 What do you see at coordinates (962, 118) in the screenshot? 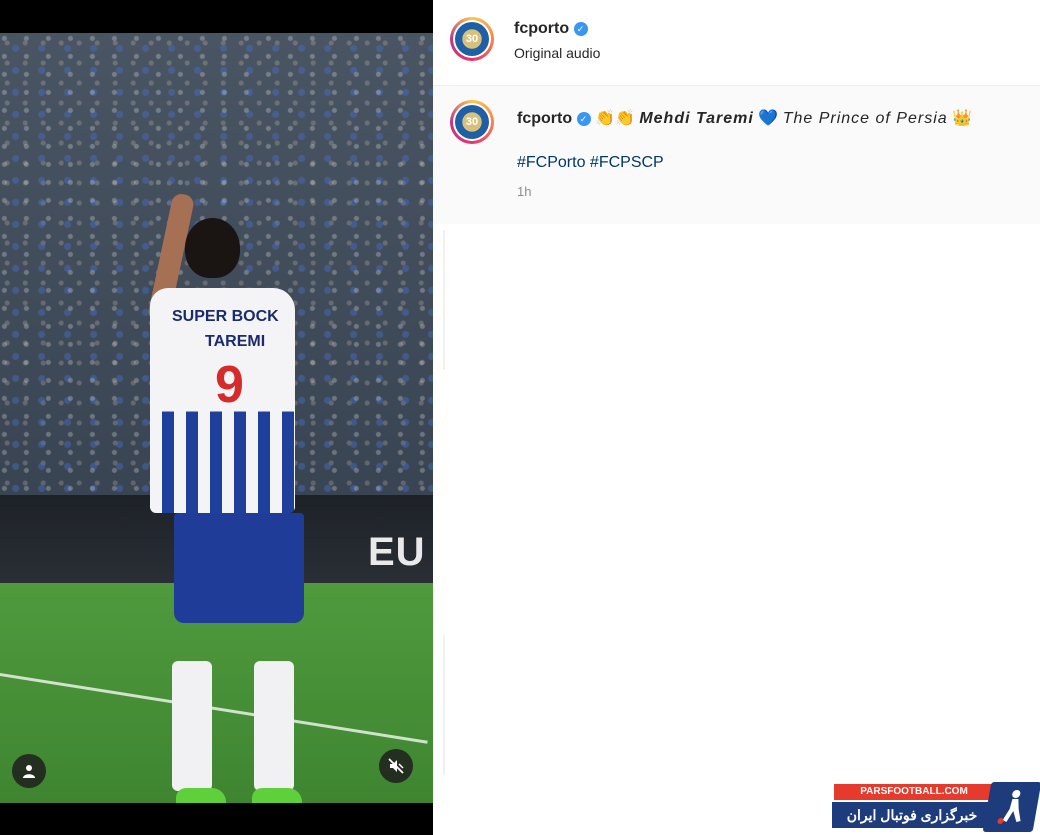
I see `crown-emoji: 👑` at bounding box center [962, 118].